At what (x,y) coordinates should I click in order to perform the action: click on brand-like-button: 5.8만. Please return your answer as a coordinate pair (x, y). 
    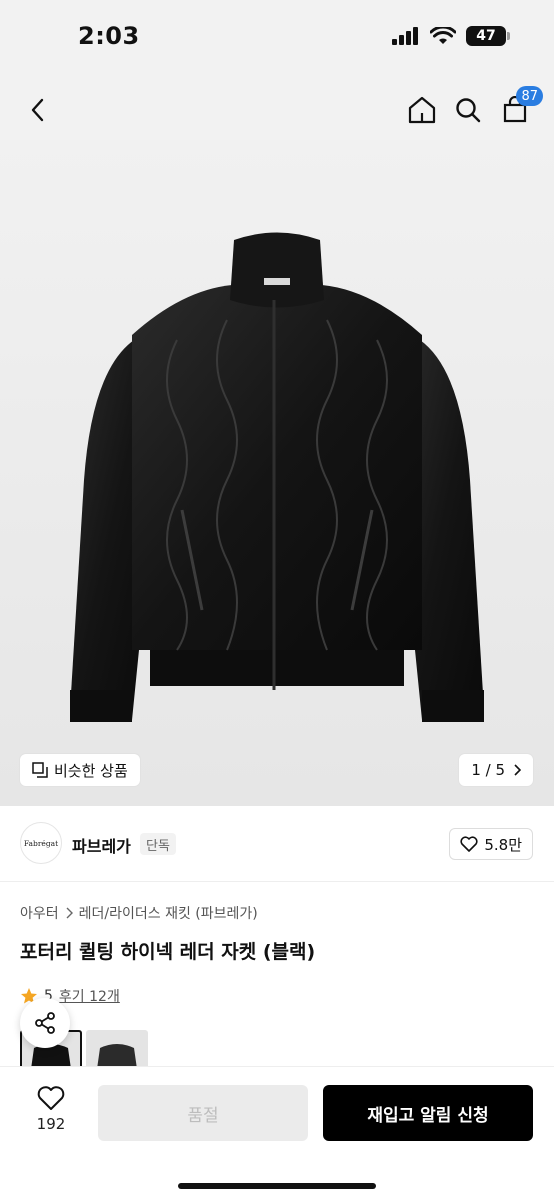
    Looking at the image, I should click on (491, 844).